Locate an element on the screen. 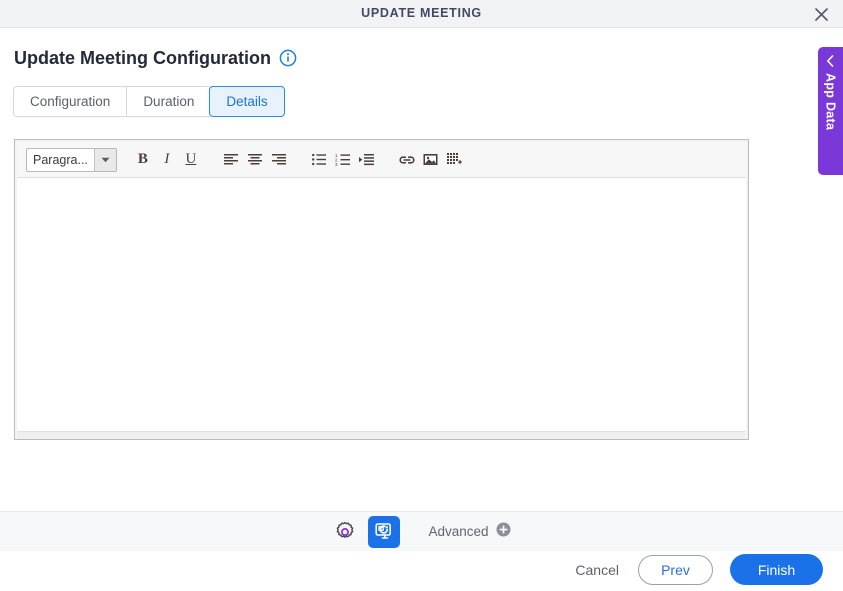 The image size is (843, 591). bold-button: B is located at coordinates (143, 160).